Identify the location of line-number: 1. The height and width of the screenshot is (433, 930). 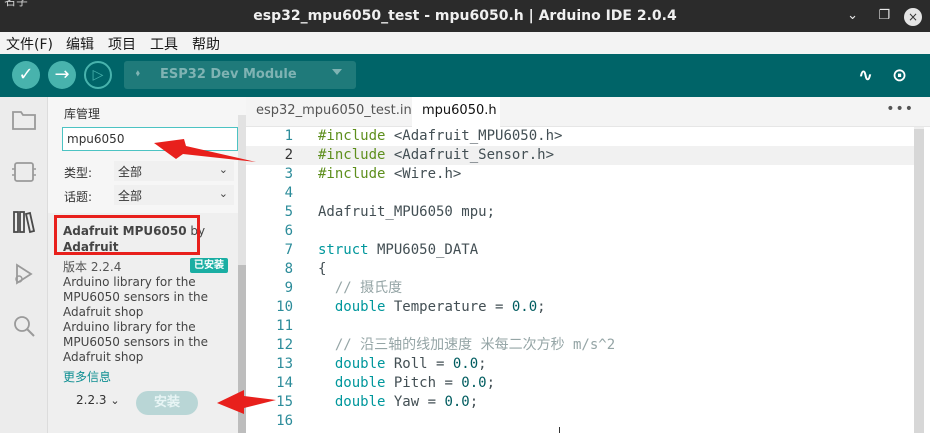
(288, 136).